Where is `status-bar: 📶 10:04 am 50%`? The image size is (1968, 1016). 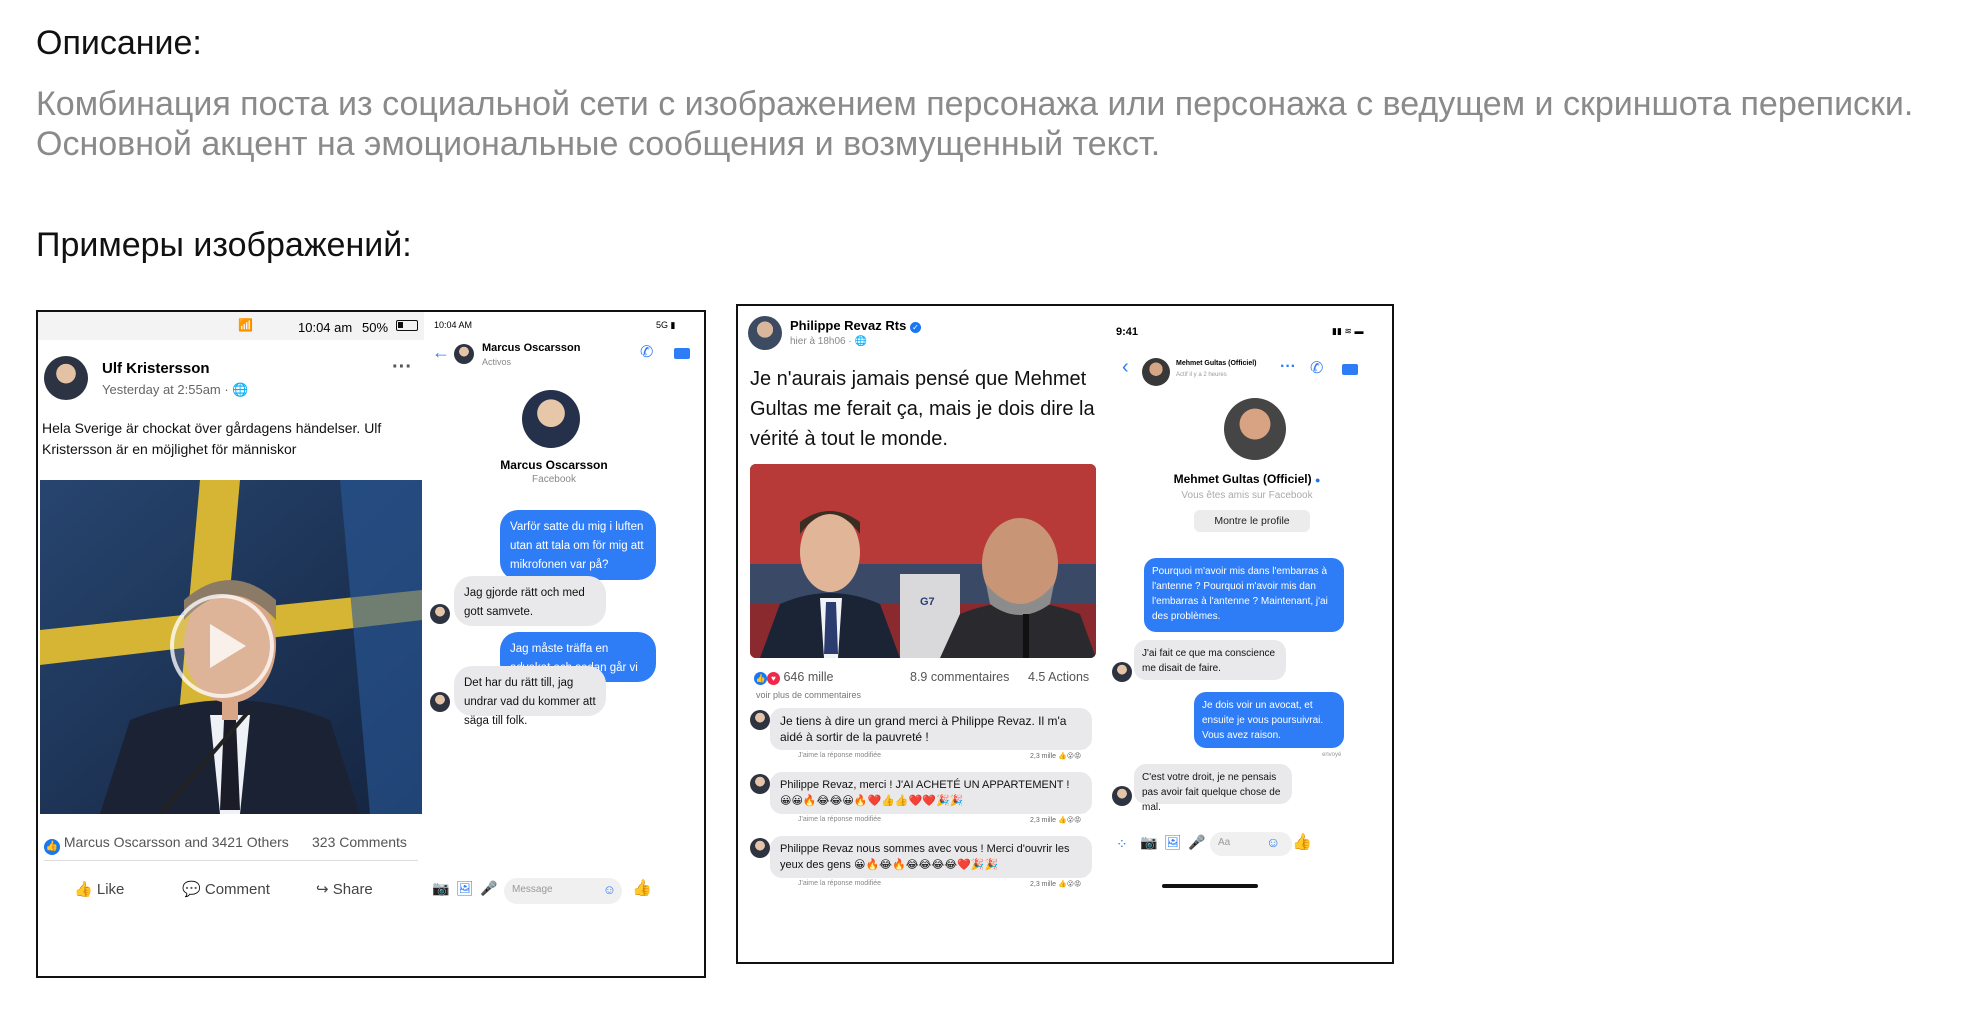
status-bar: 📶 10:04 am 50% is located at coordinates (231, 326).